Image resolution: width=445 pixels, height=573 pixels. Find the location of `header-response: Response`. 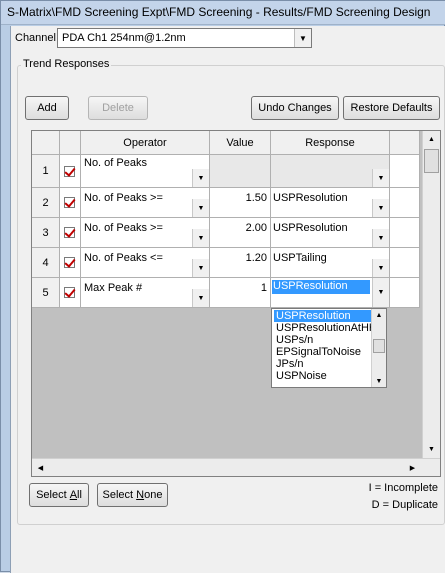

header-response: Response is located at coordinates (330, 143).